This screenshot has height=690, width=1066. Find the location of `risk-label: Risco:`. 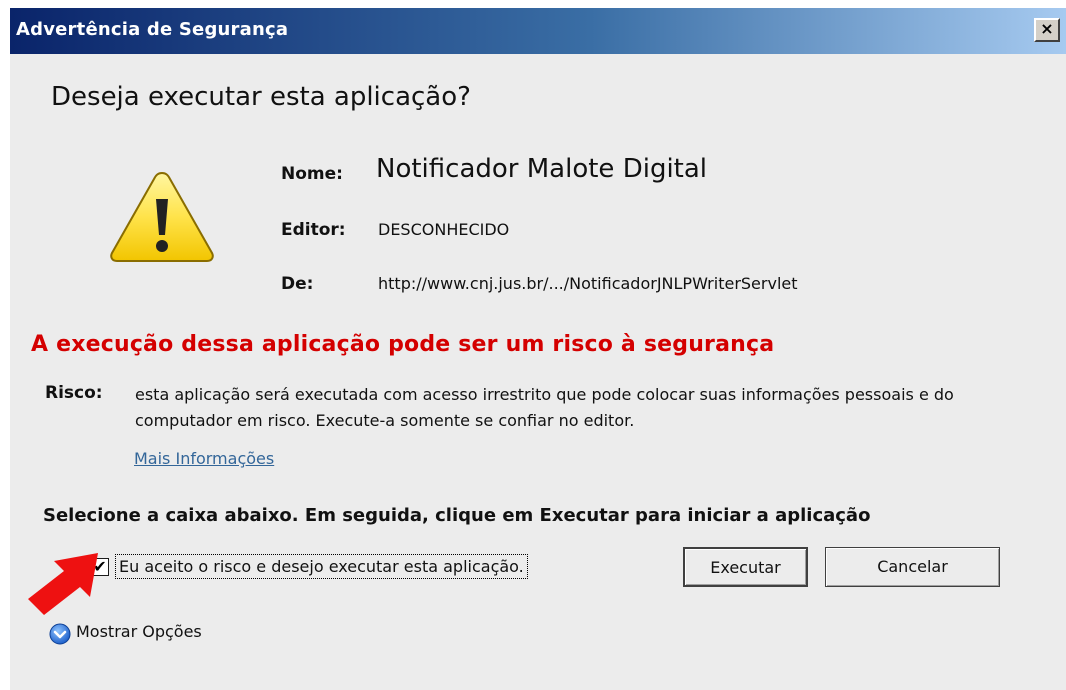

risk-label: Risco: is located at coordinates (74, 393).